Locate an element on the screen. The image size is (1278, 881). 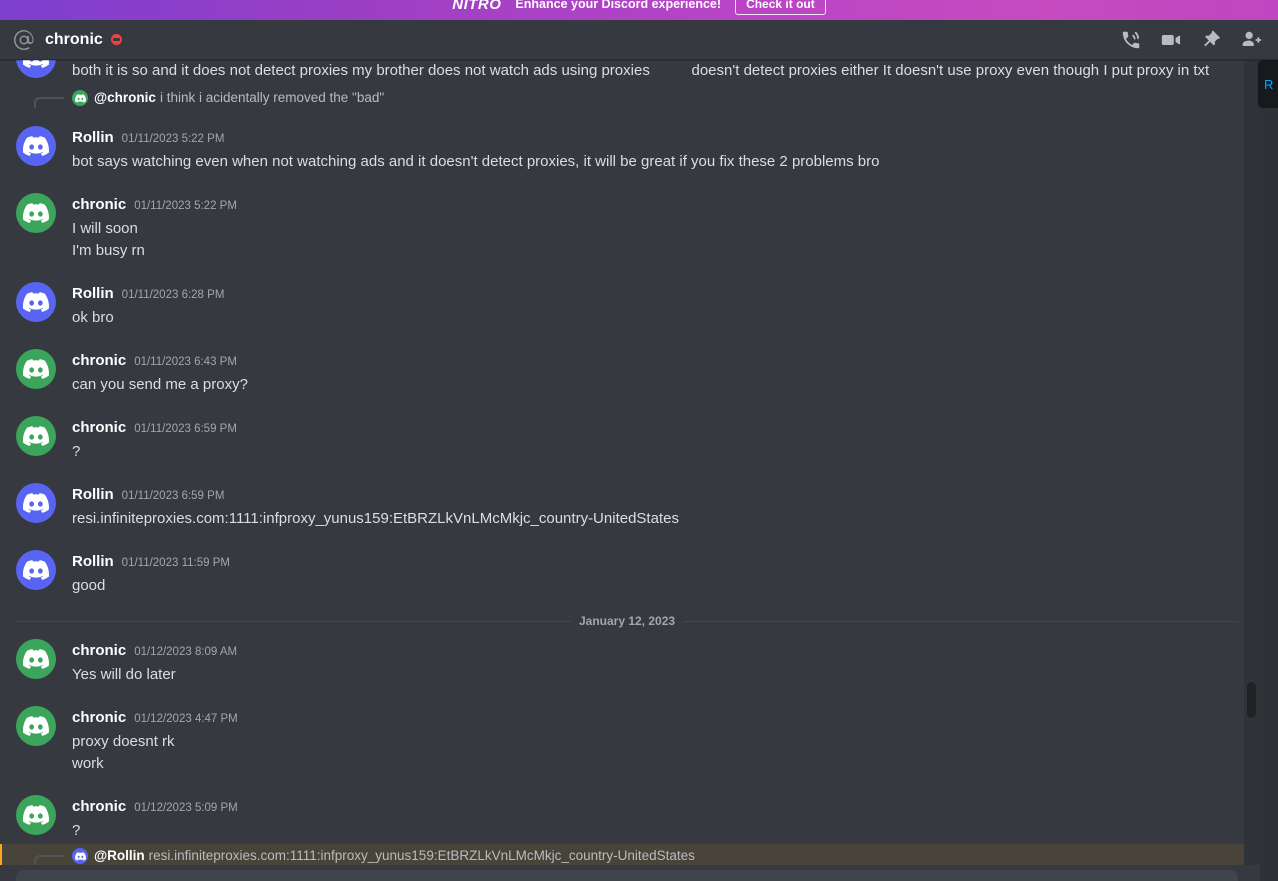
reply-preview-text: i think i acidentally removed the "bad" is located at coordinates (272, 98).